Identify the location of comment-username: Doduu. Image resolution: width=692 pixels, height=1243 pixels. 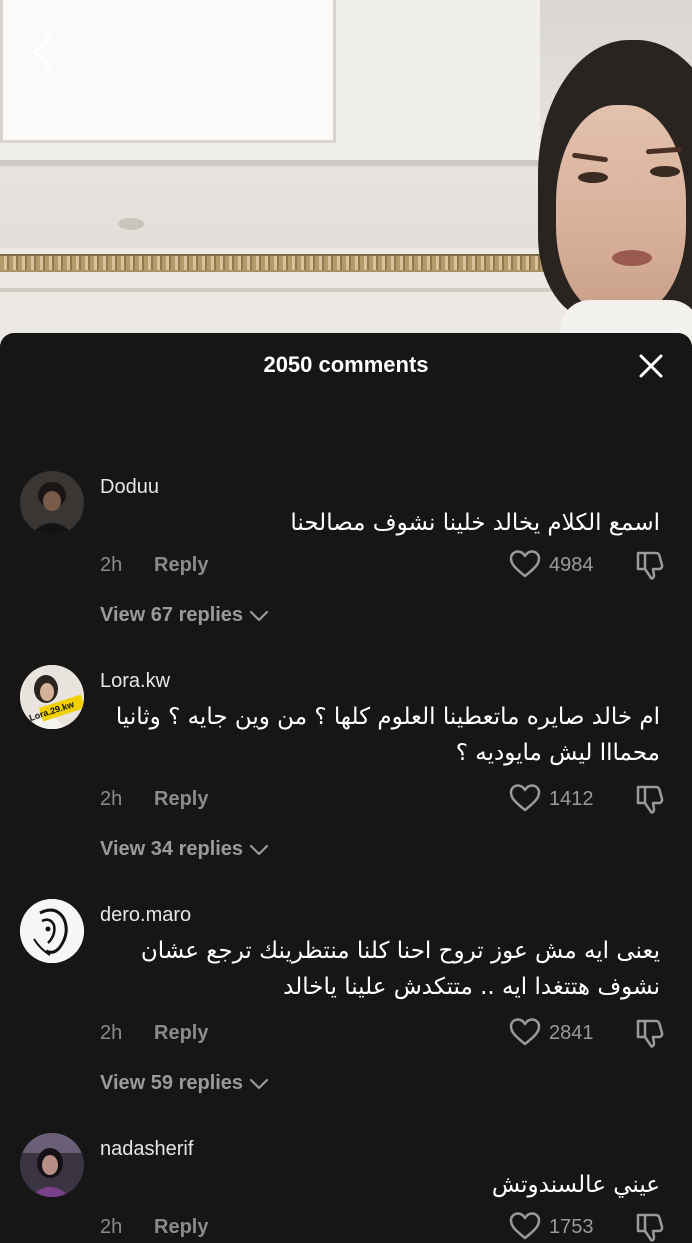
(129, 487).